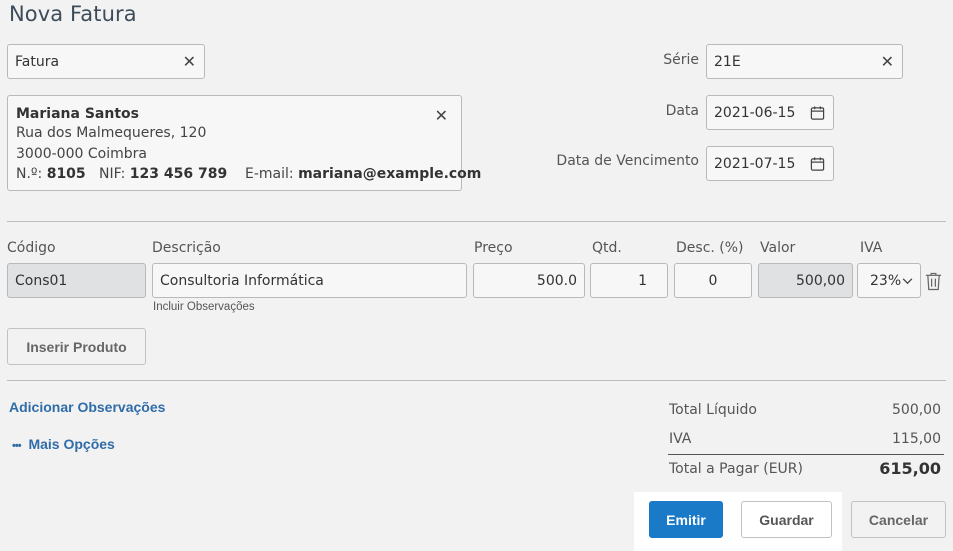  Describe the element at coordinates (71, 444) in the screenshot. I see `more-options-label: Mais Opções` at that location.